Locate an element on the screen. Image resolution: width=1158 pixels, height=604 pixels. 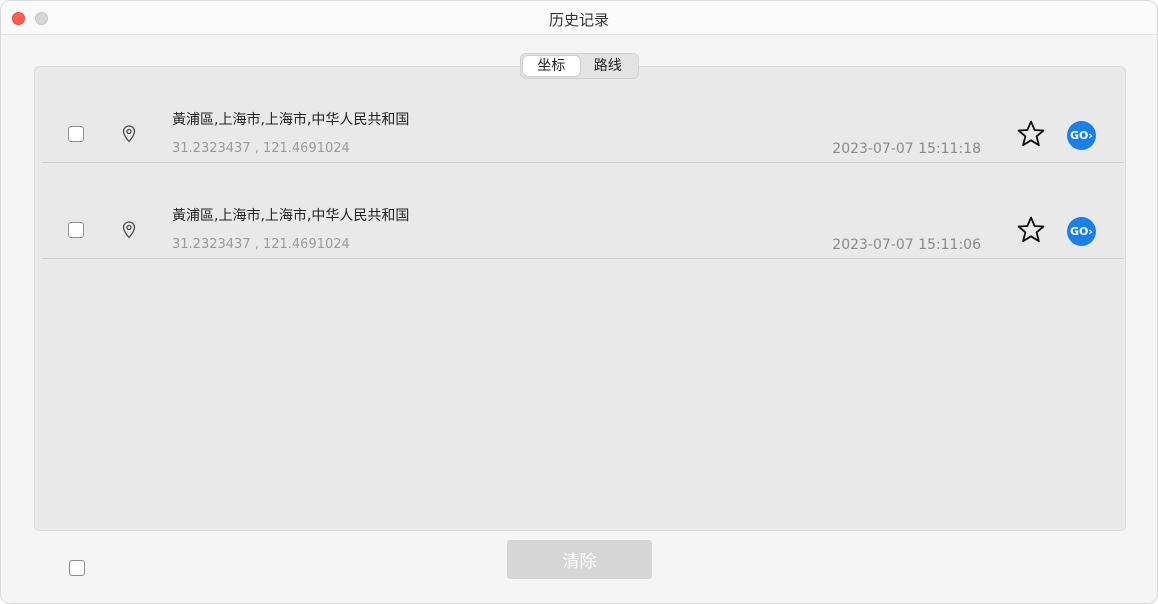
window-title: 历史记录 is located at coordinates (578, 20).